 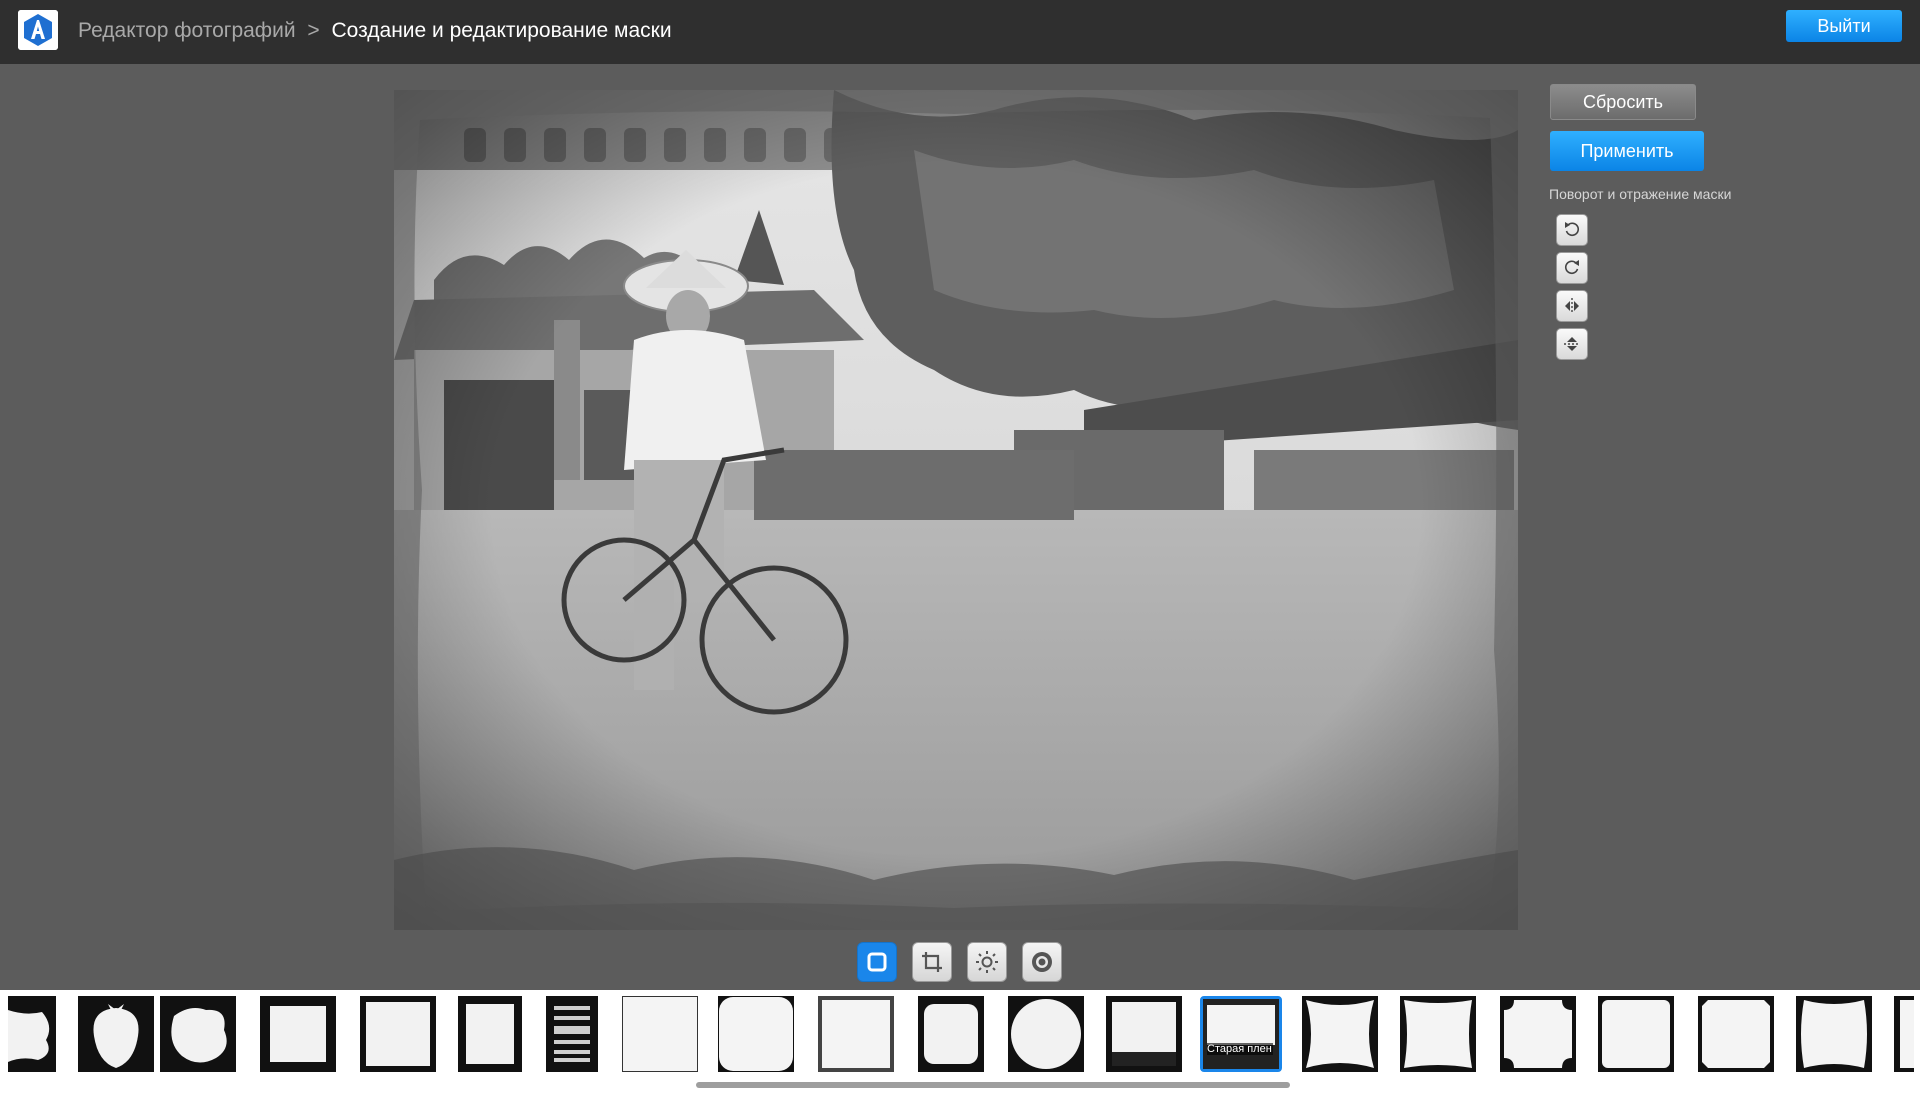 I want to click on mask-mode-button, so click(x=877, y=962).